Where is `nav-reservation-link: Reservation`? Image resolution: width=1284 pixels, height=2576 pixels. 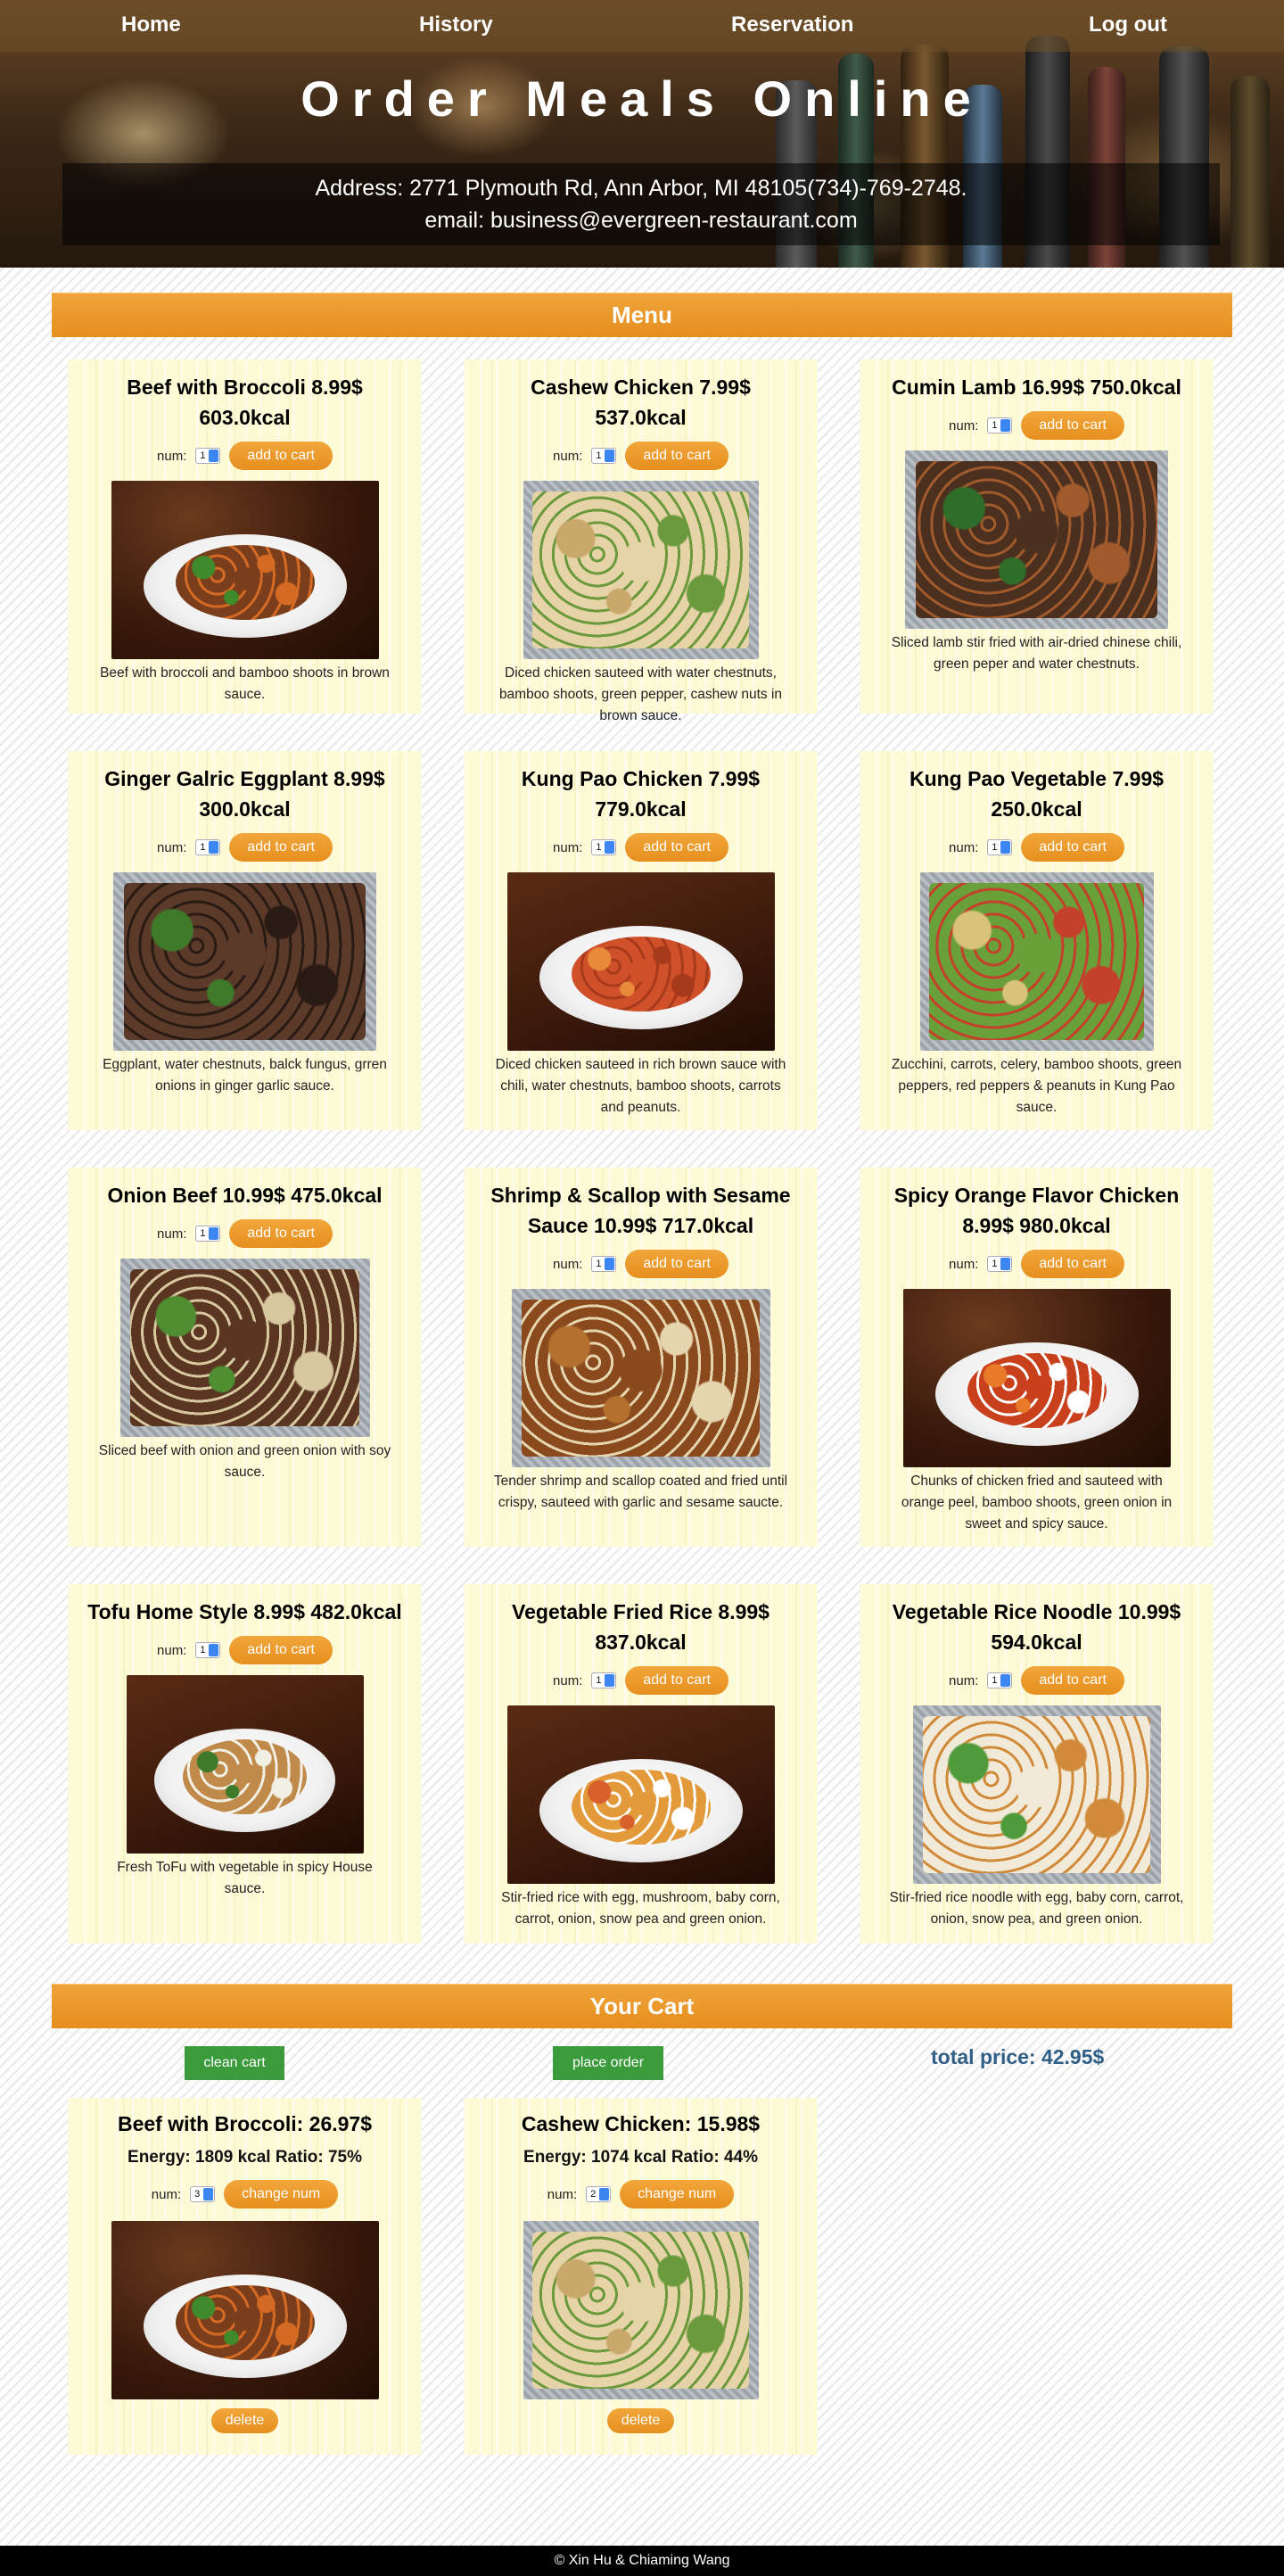
nav-reservation-link: Reservation is located at coordinates (792, 25).